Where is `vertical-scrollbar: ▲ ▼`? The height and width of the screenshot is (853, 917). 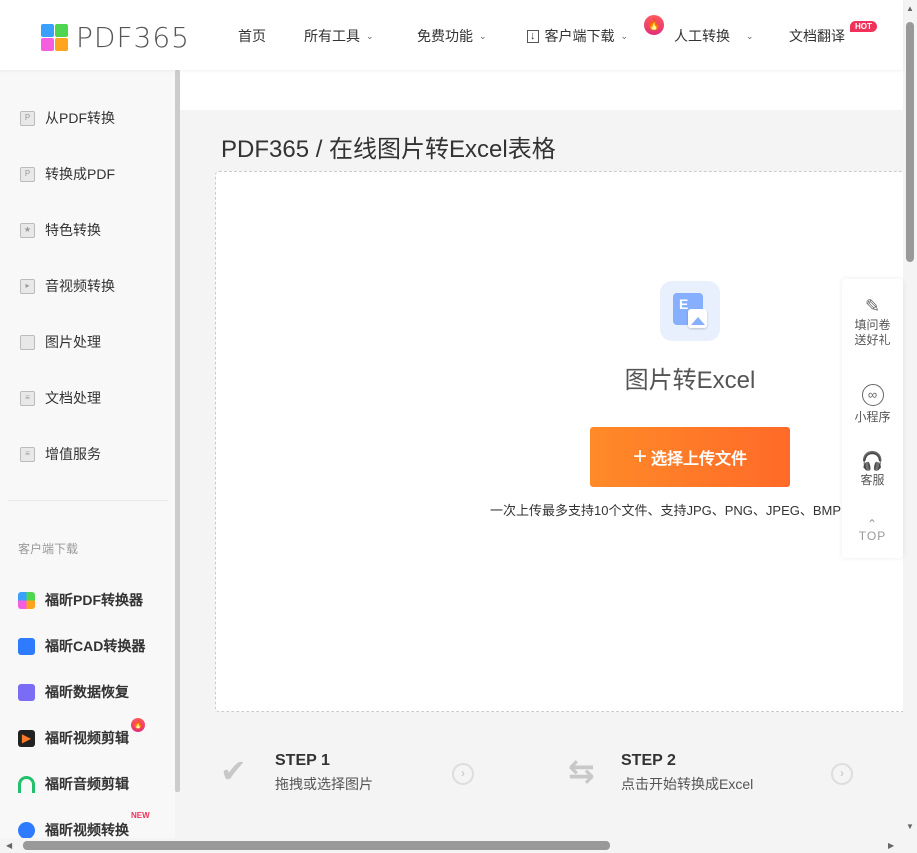 vertical-scrollbar: ▲ ▼ is located at coordinates (910, 419).